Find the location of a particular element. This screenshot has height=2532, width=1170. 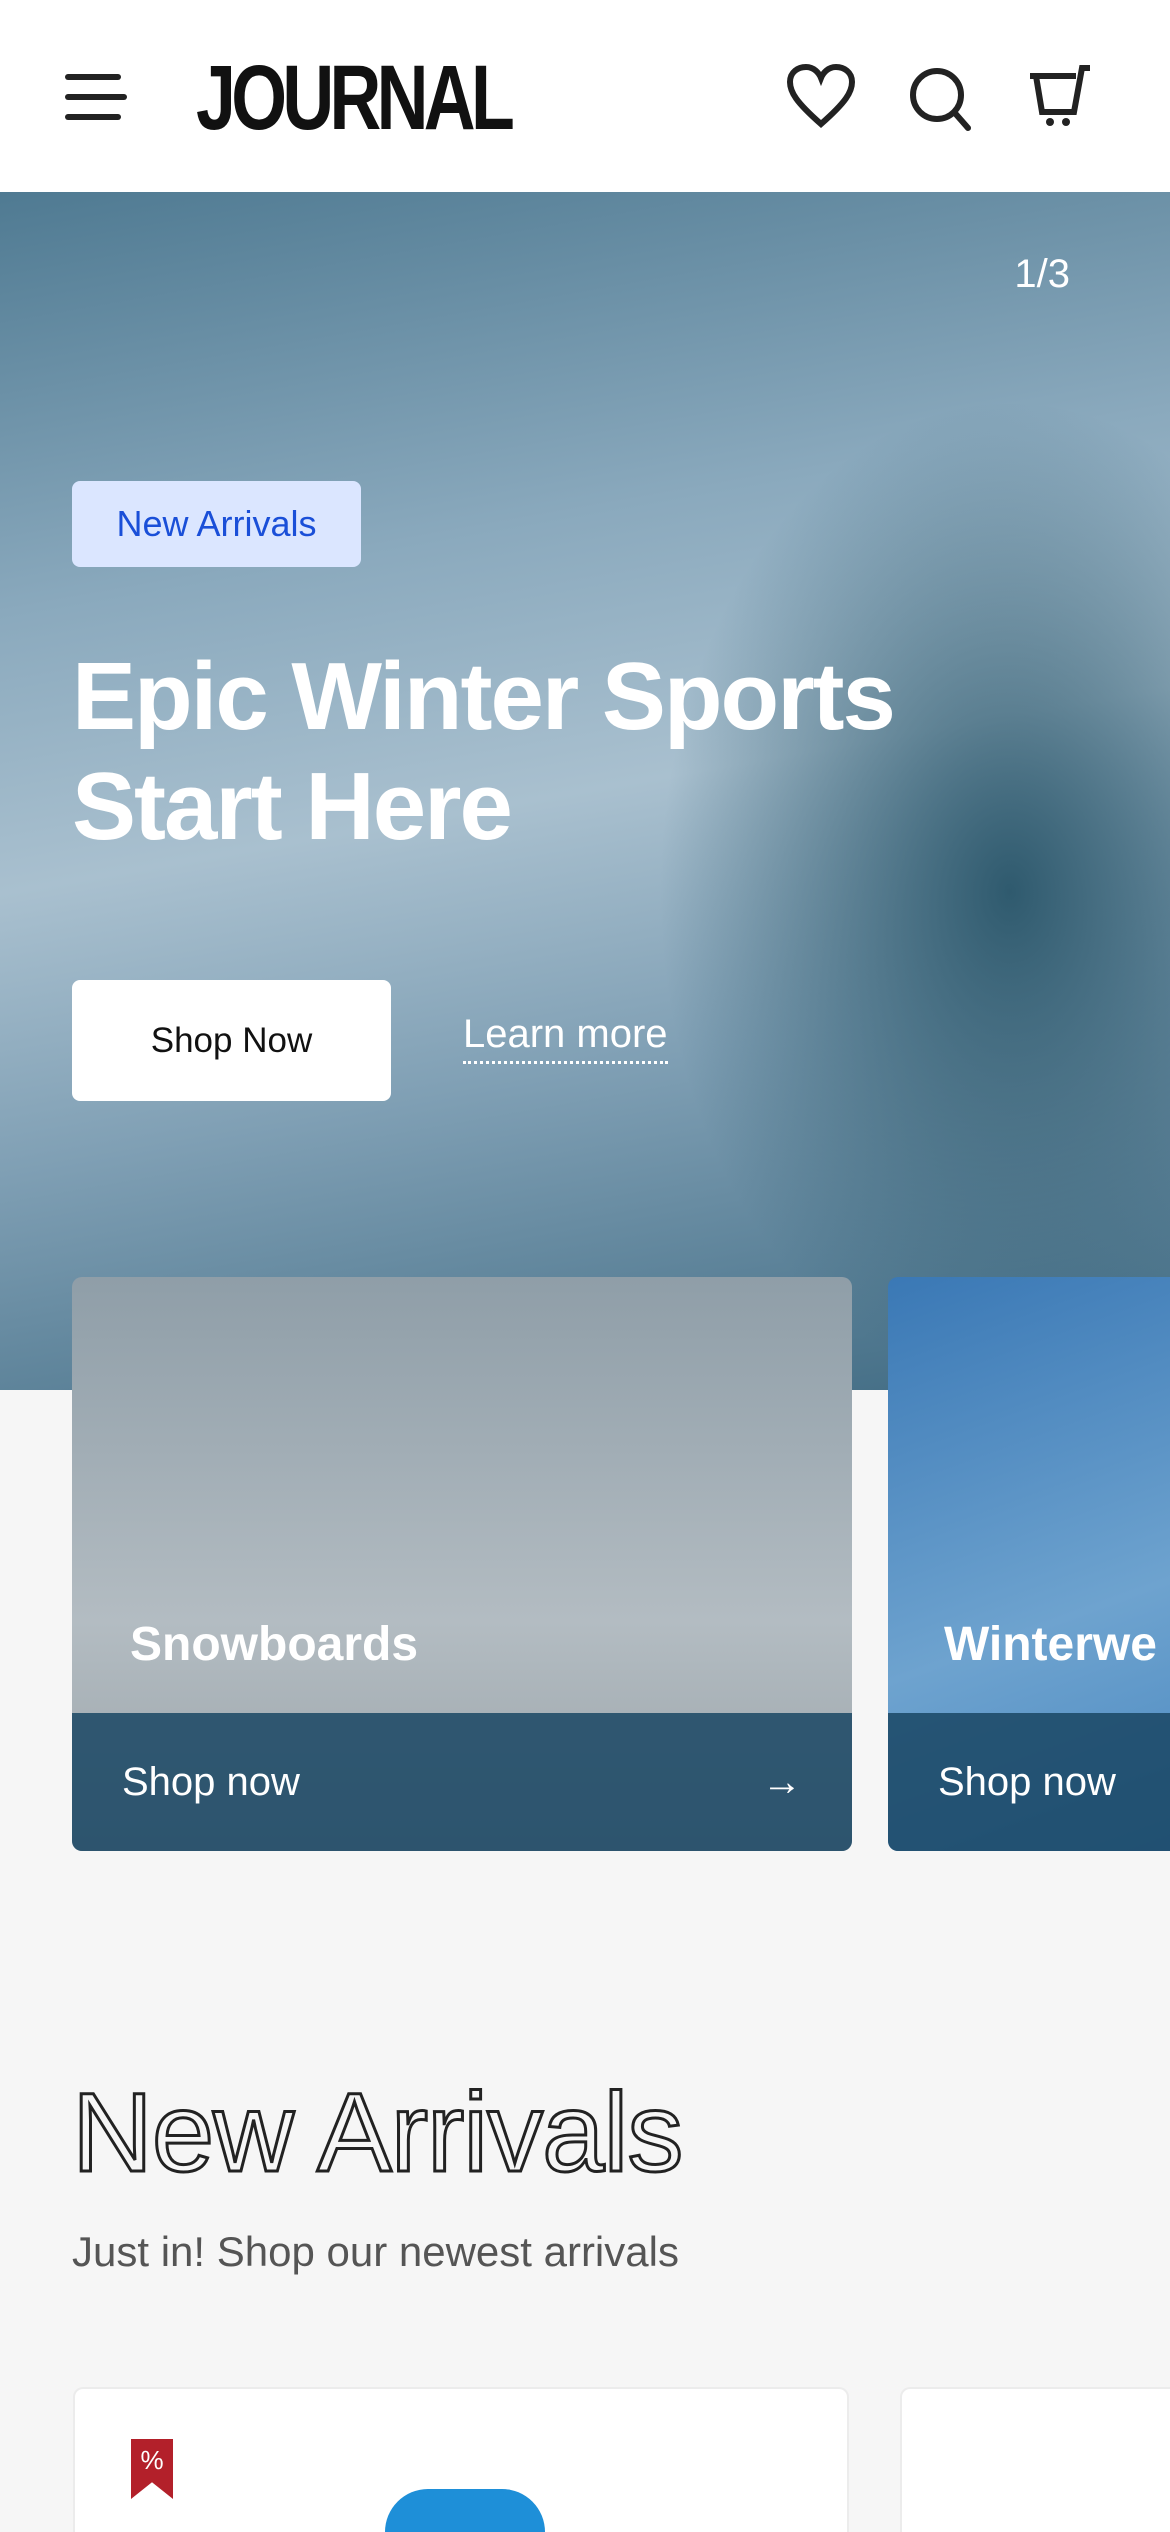

slide-counter: 1/3 is located at coordinates (1042, 274).